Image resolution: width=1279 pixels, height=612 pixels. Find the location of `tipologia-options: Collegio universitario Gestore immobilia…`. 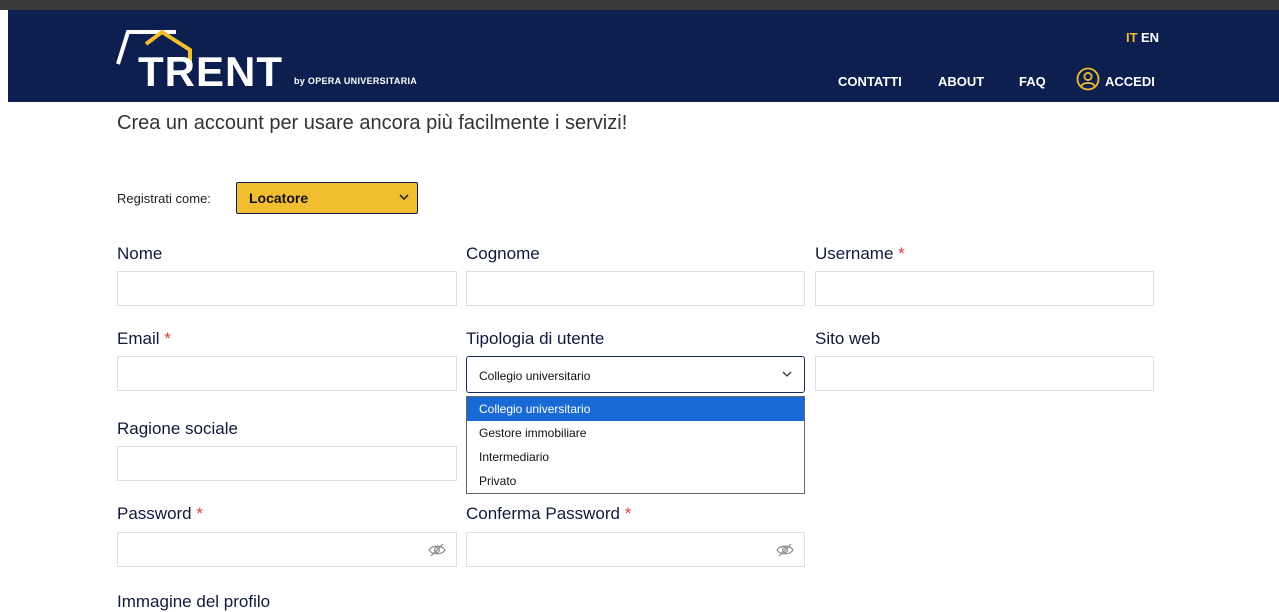

tipologia-options: Collegio universitario Gestore immobilia… is located at coordinates (635, 445).